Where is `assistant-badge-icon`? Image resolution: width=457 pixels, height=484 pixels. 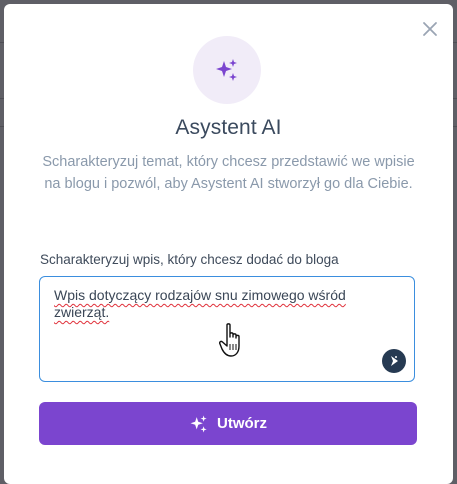 assistant-badge-icon is located at coordinates (394, 361).